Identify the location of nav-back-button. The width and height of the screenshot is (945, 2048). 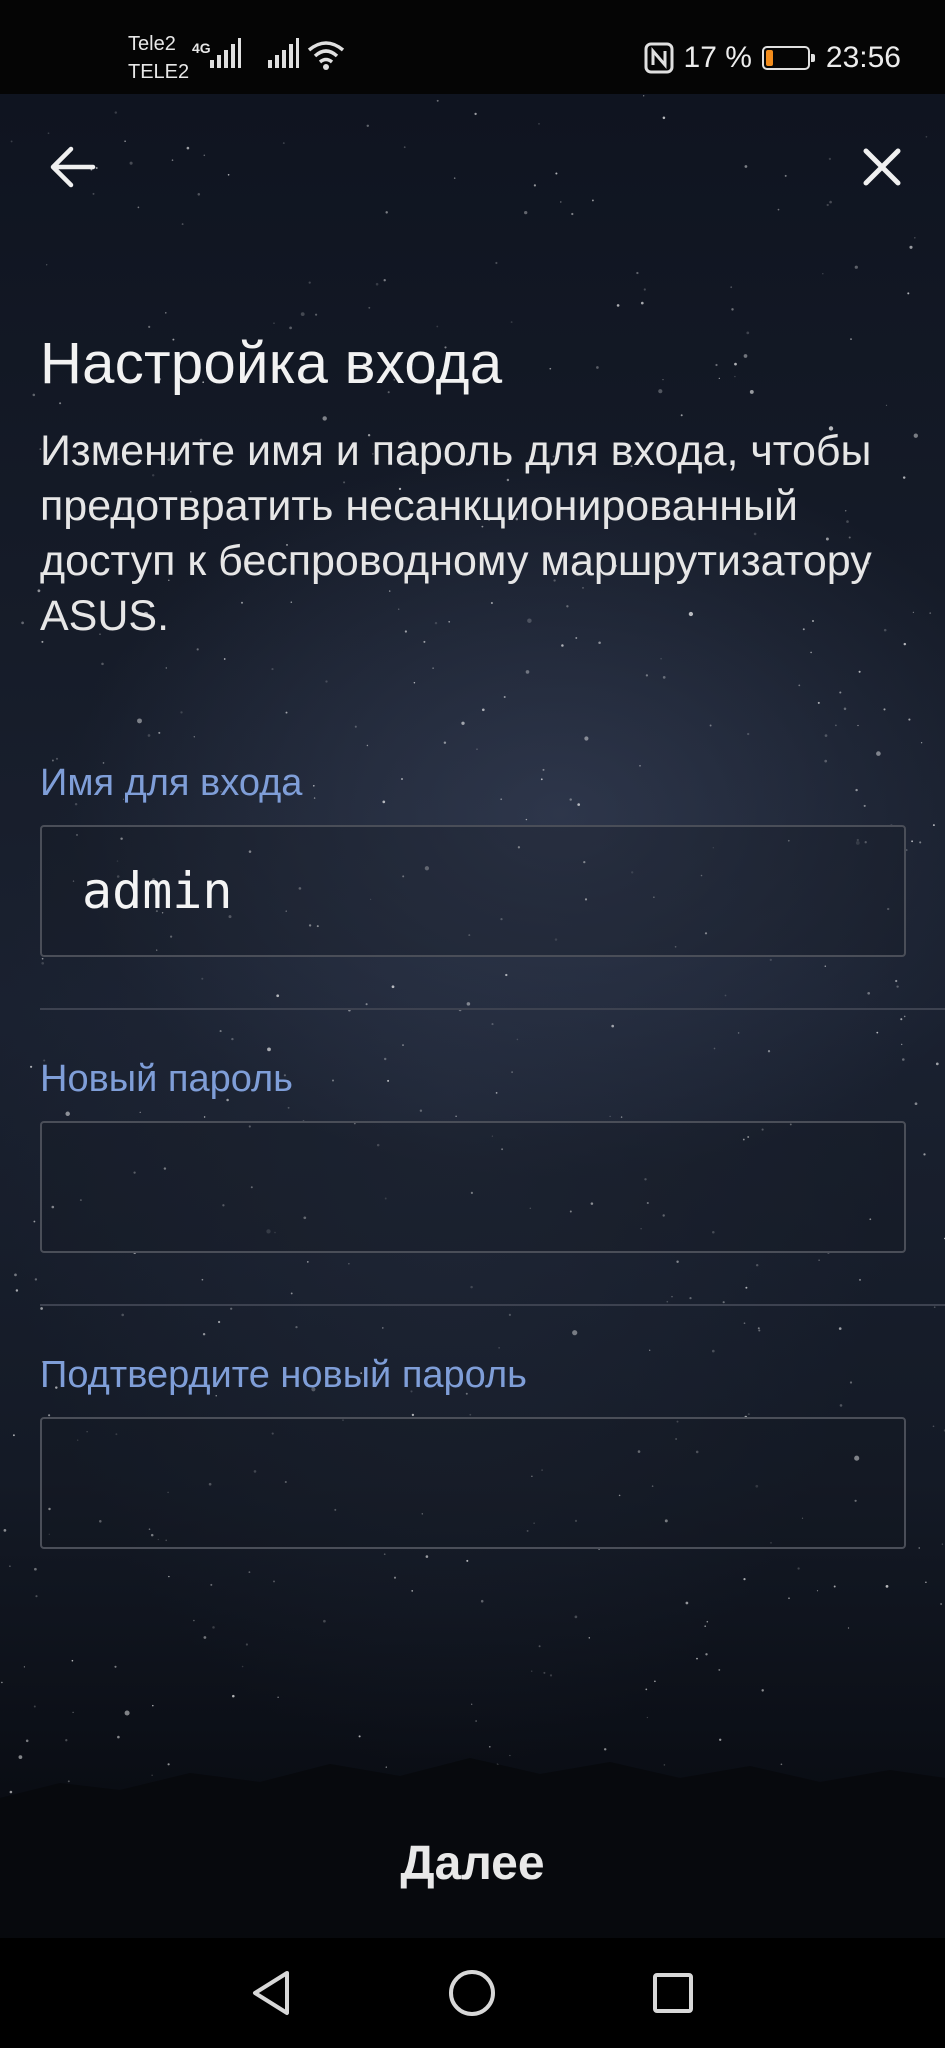
(271, 1993).